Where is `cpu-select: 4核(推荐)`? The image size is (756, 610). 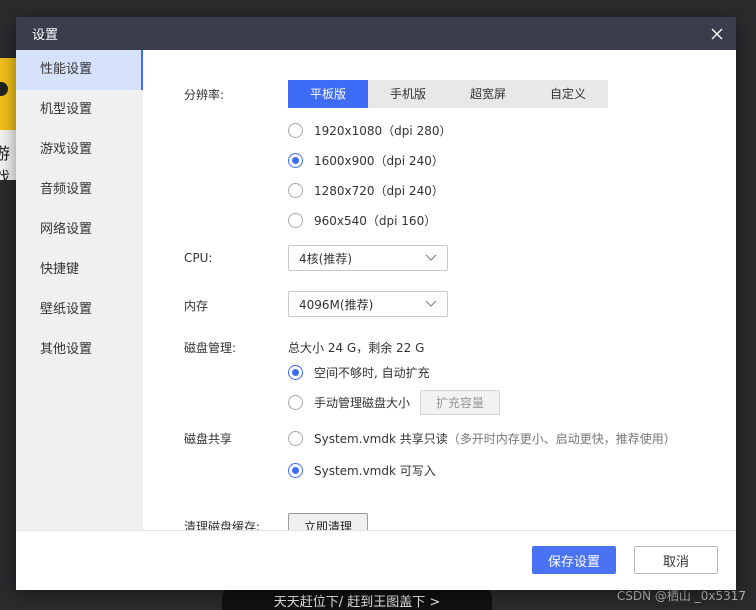
cpu-select: 4核(推荐) is located at coordinates (368, 258).